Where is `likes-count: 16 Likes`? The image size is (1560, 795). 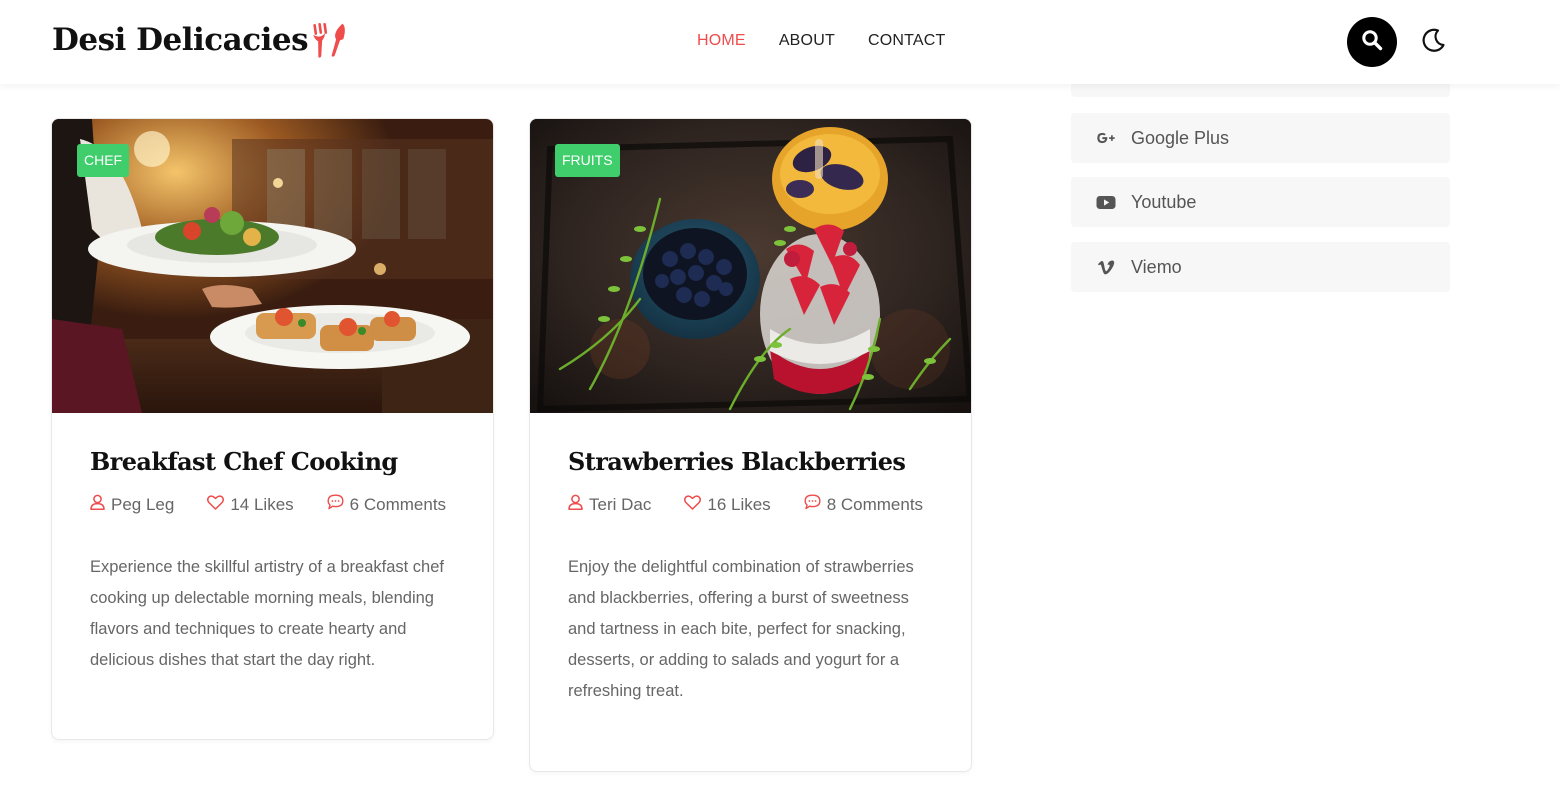
likes-count: 16 Likes is located at coordinates (739, 504).